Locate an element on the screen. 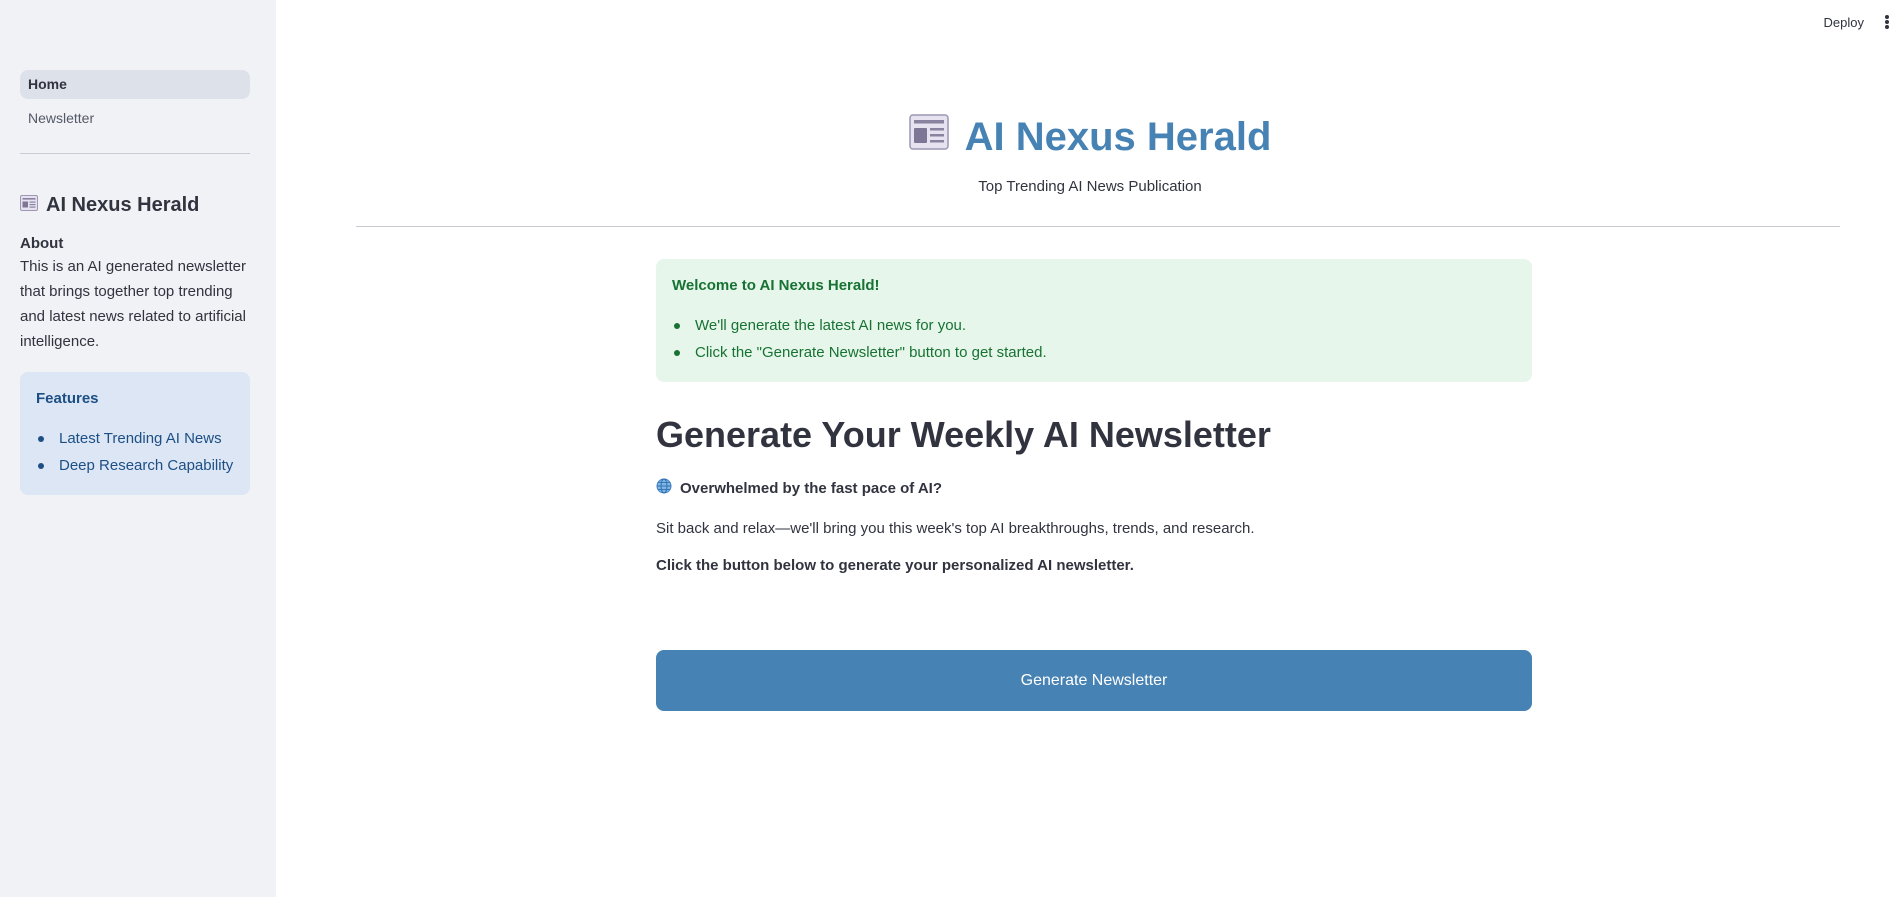 Image resolution: width=1904 pixels, height=897 pixels. page-title-text: AI Nexus Herald is located at coordinates (1118, 136).